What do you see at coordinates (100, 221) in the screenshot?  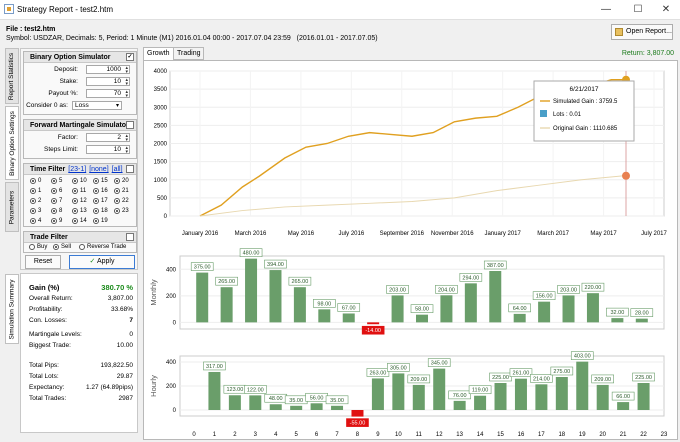 I see `hour-radio-19: 19` at bounding box center [100, 221].